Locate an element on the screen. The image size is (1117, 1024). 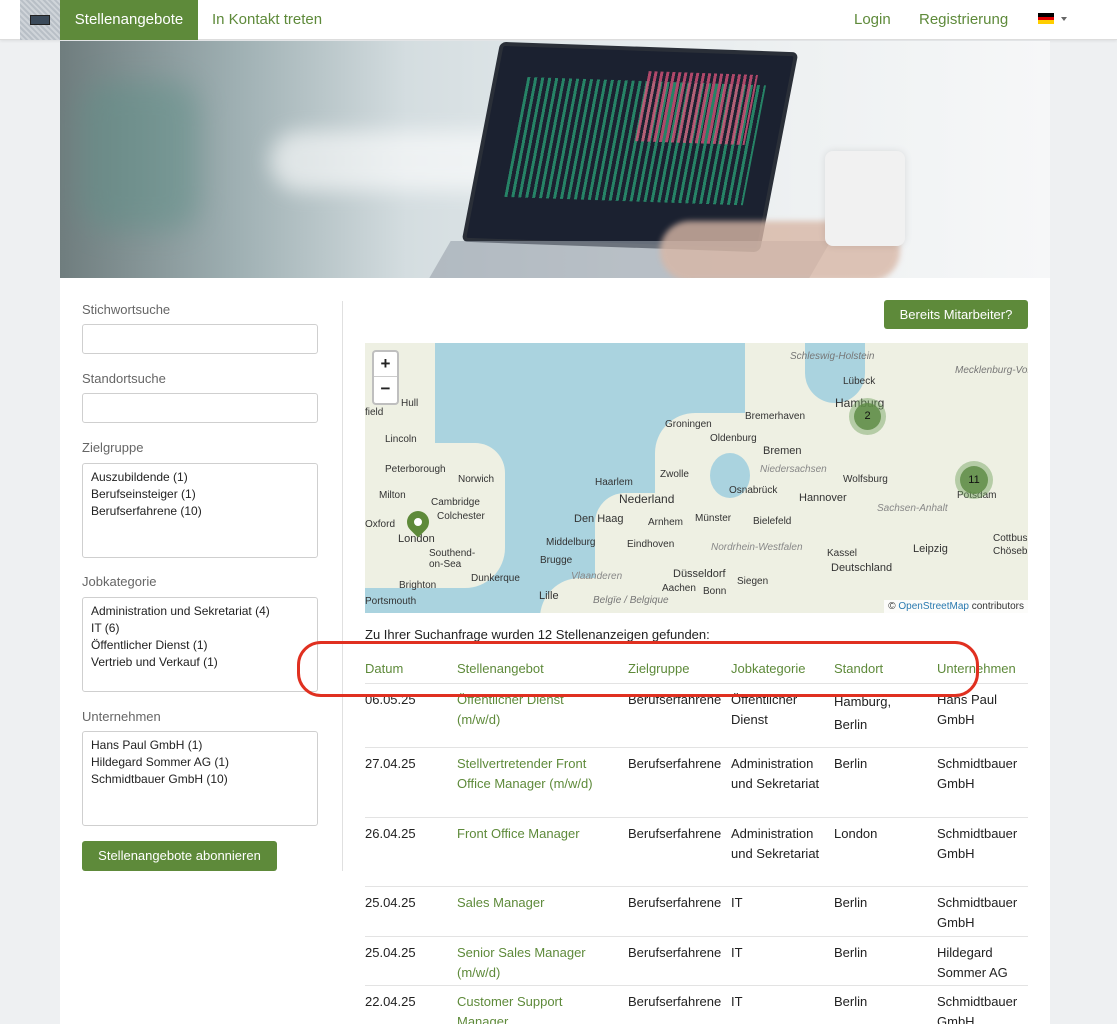
nav-register: Registrierung is located at coordinates (963, 20).